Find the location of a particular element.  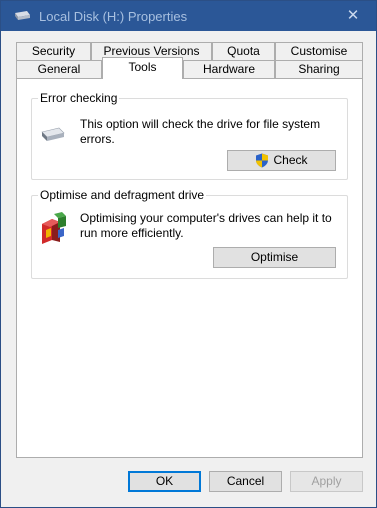

tab-quota: Quota is located at coordinates (243, 51).